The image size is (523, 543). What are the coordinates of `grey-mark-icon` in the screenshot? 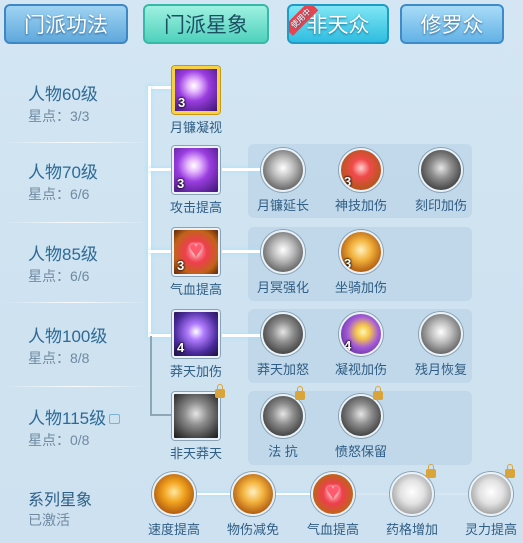 It's located at (441, 170).